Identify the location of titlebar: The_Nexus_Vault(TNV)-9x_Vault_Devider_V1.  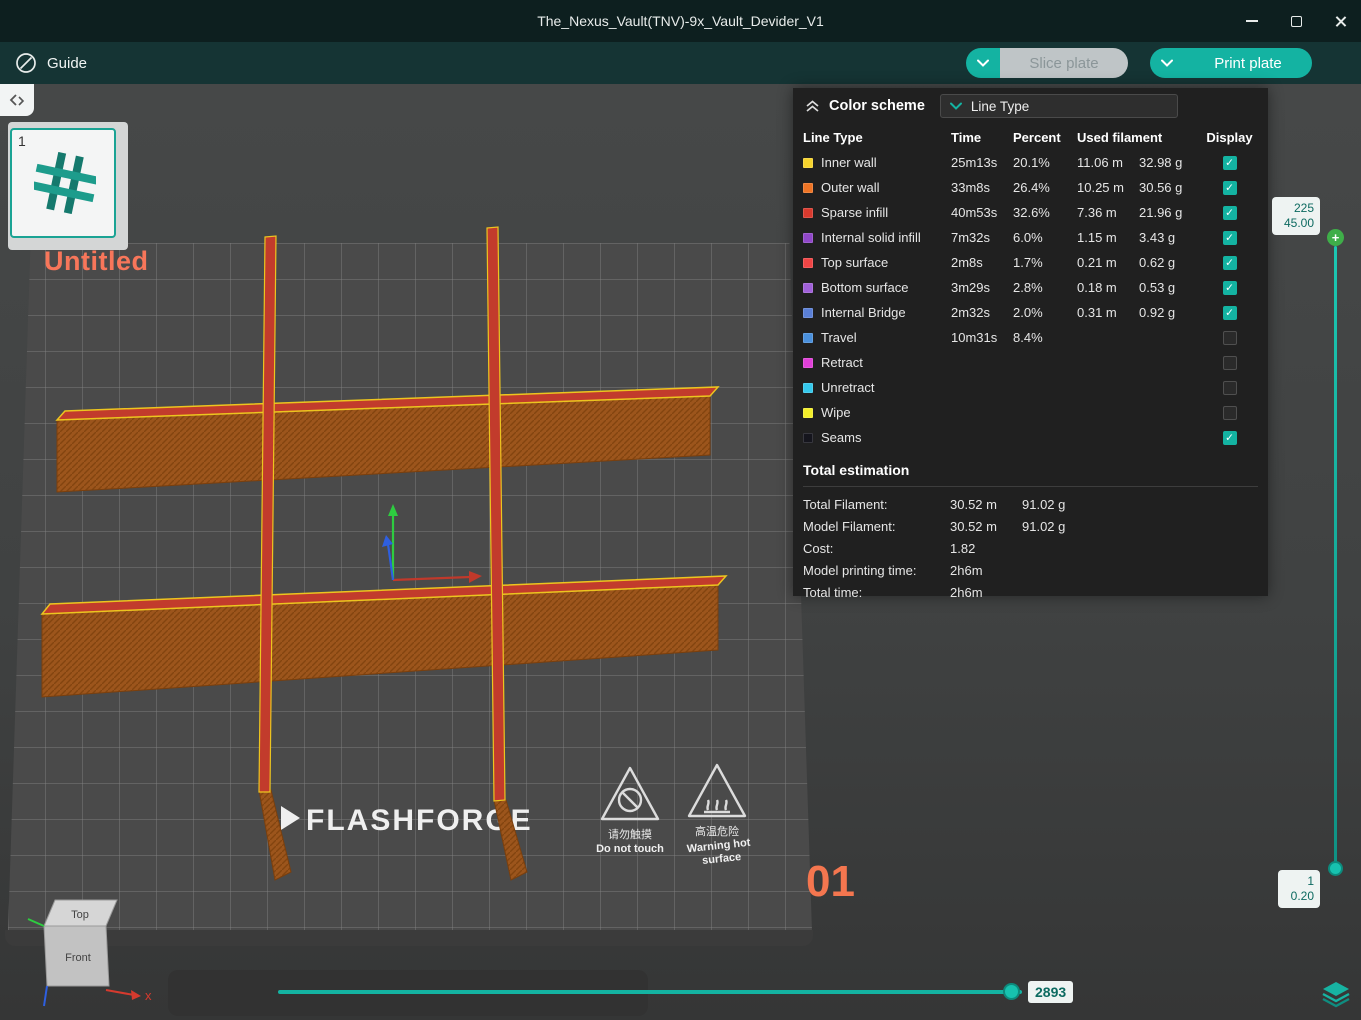
(680, 21).